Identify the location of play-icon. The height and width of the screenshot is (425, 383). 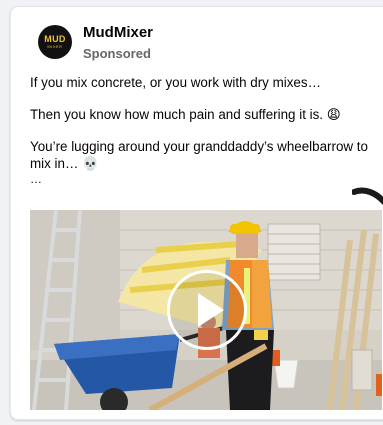
(211, 310).